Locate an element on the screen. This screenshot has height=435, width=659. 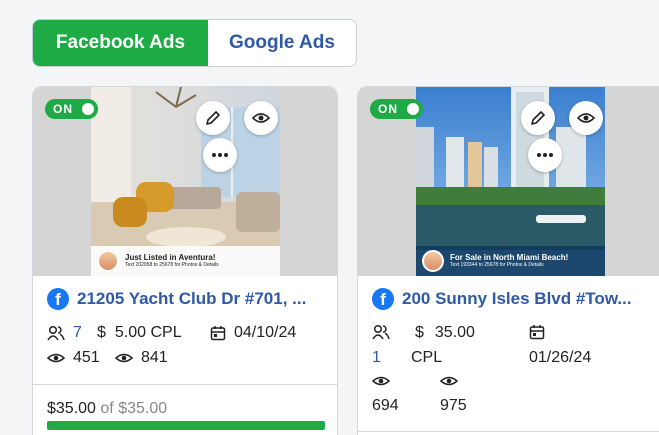
budget-progress-fill is located at coordinates (186, 425).